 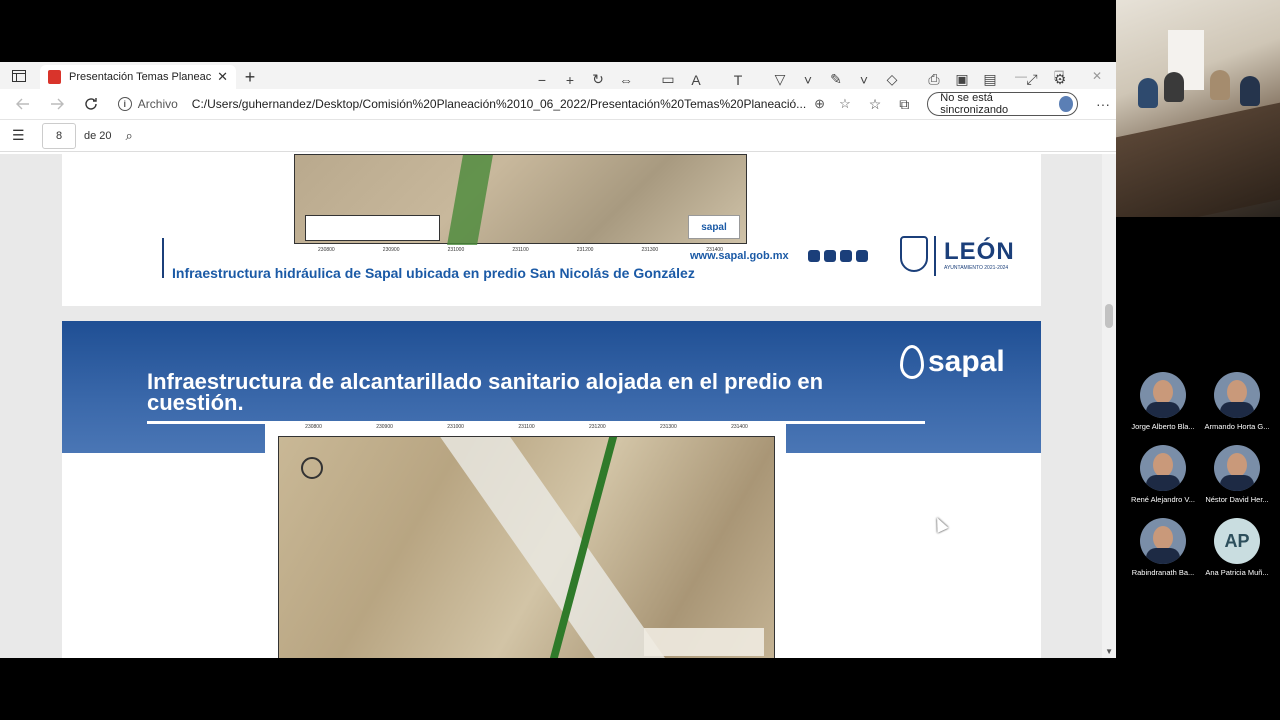 I want to click on eraser-icon: ◇, so click(x=892, y=79).